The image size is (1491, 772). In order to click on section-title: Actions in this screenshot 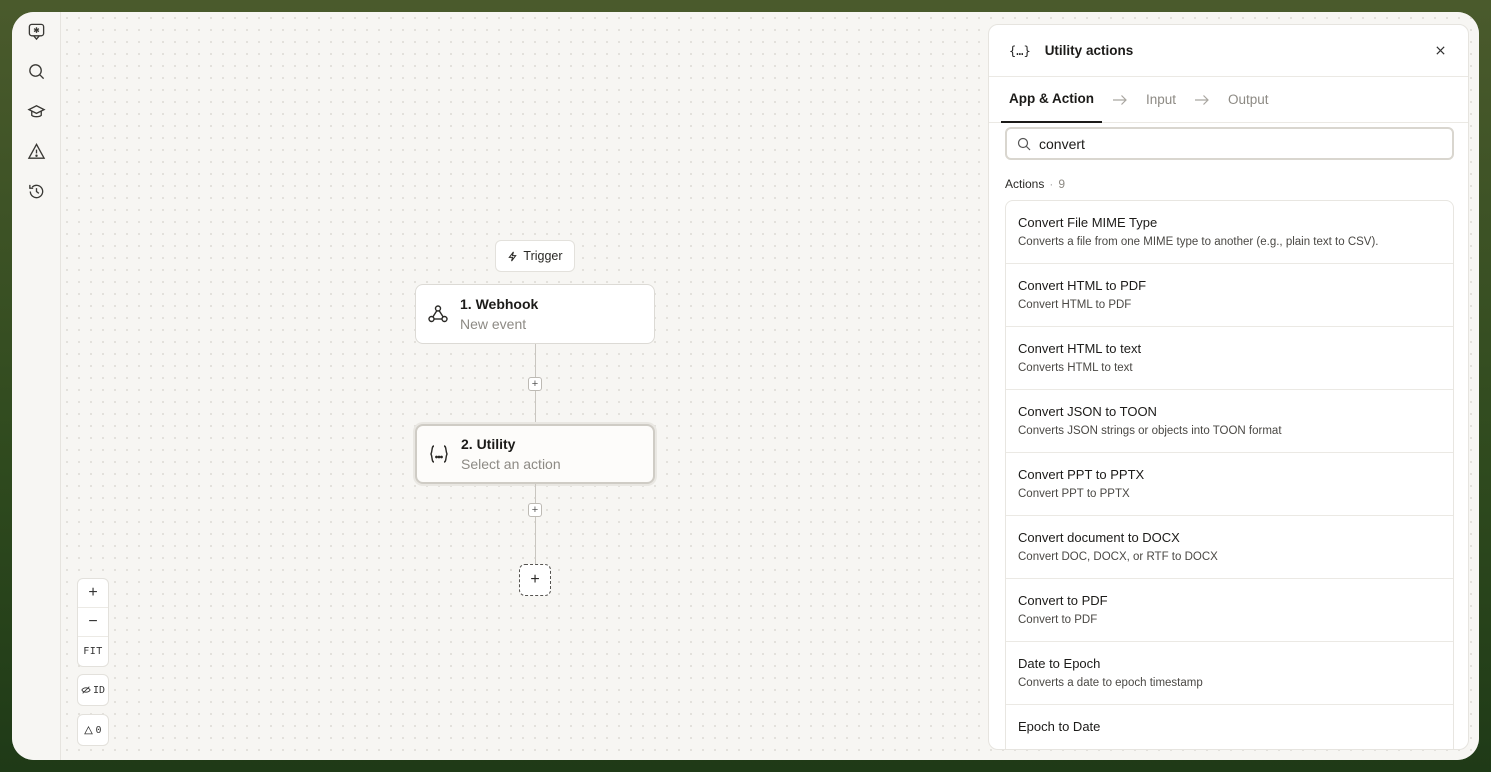, I will do `click(1025, 184)`.